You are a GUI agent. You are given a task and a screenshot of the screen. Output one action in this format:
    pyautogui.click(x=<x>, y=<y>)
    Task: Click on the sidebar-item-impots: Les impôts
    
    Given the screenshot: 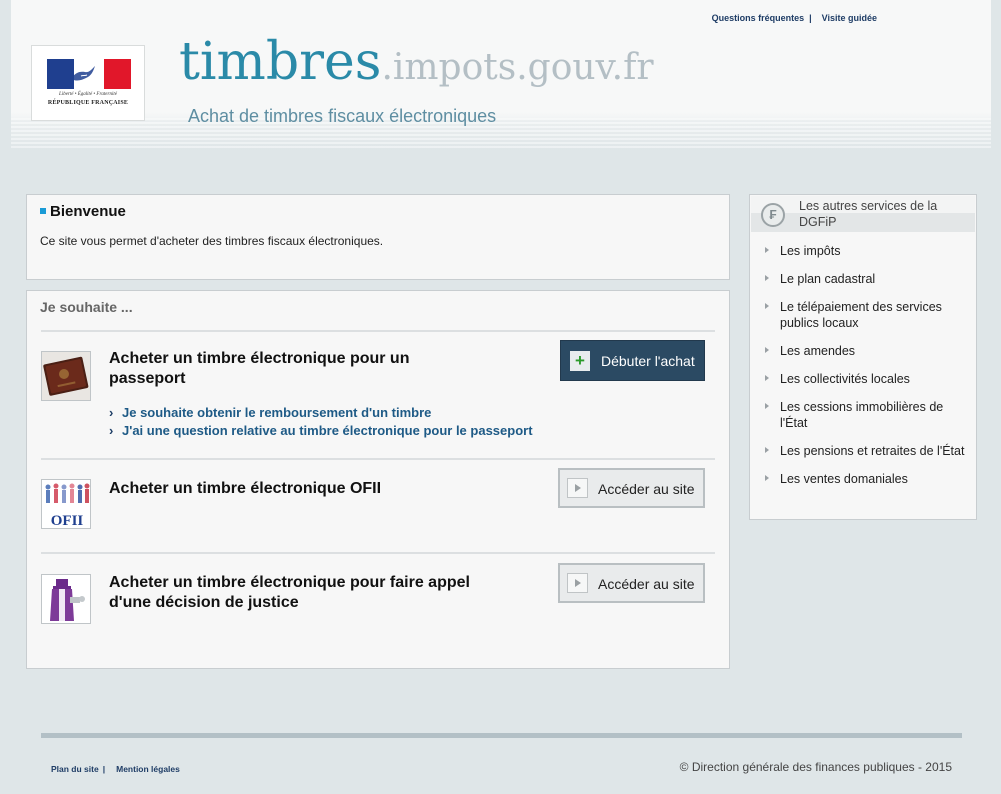 What is the action you would take?
    pyautogui.click(x=866, y=251)
    